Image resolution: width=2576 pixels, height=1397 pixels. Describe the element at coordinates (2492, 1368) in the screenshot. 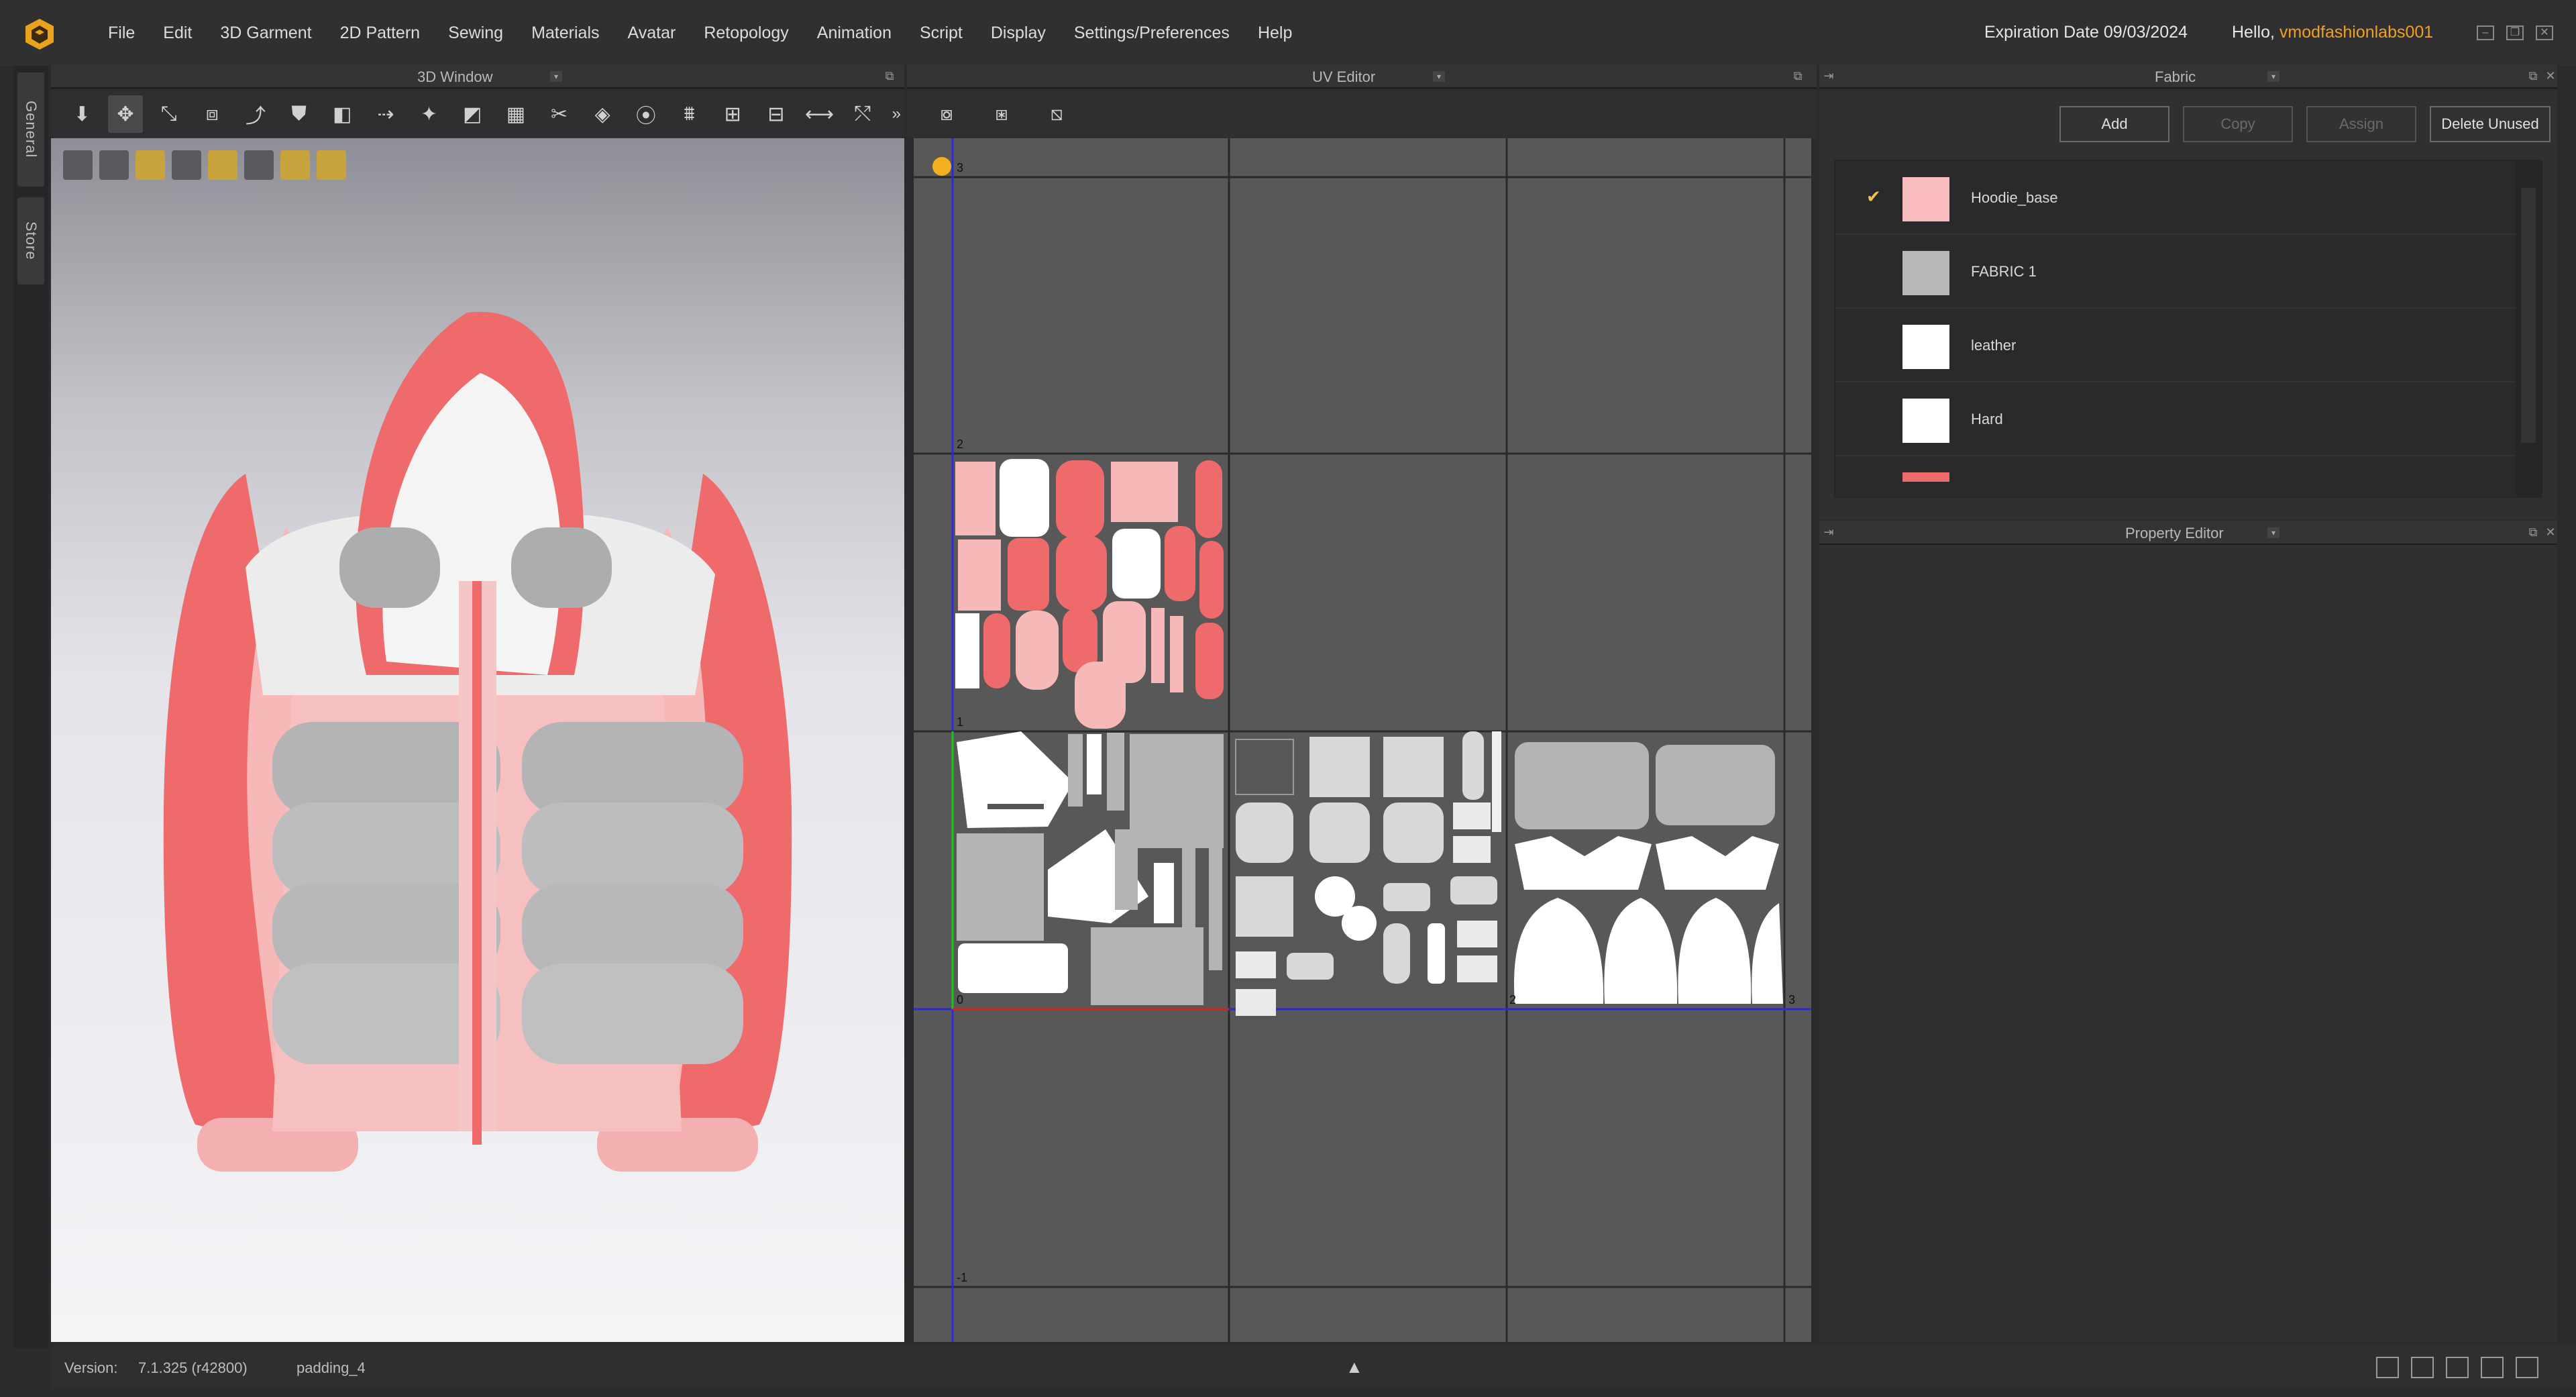

I see `layout-four-icon` at that location.